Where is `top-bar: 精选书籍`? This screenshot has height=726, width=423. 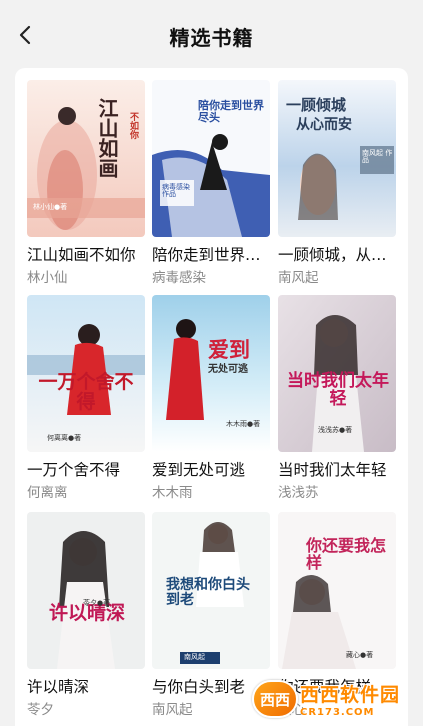 top-bar: 精选书籍 is located at coordinates (211, 34).